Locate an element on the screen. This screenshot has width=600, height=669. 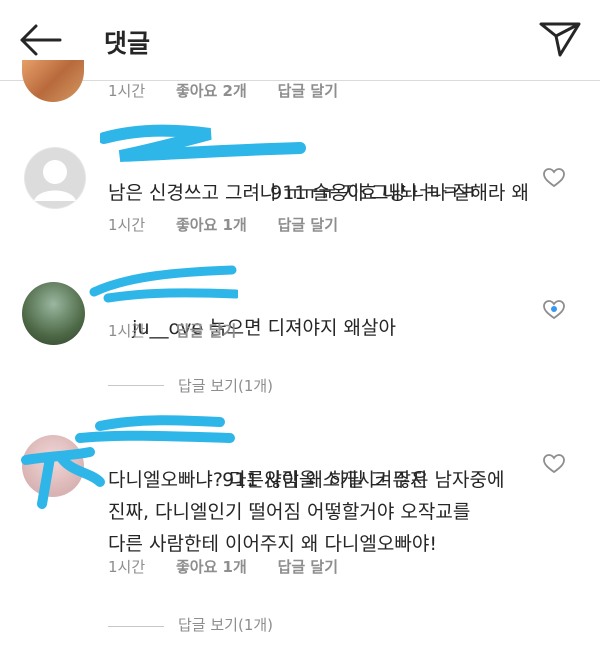
comment-meta: 1시간 답글 달기 is located at coordinates (185, 330).